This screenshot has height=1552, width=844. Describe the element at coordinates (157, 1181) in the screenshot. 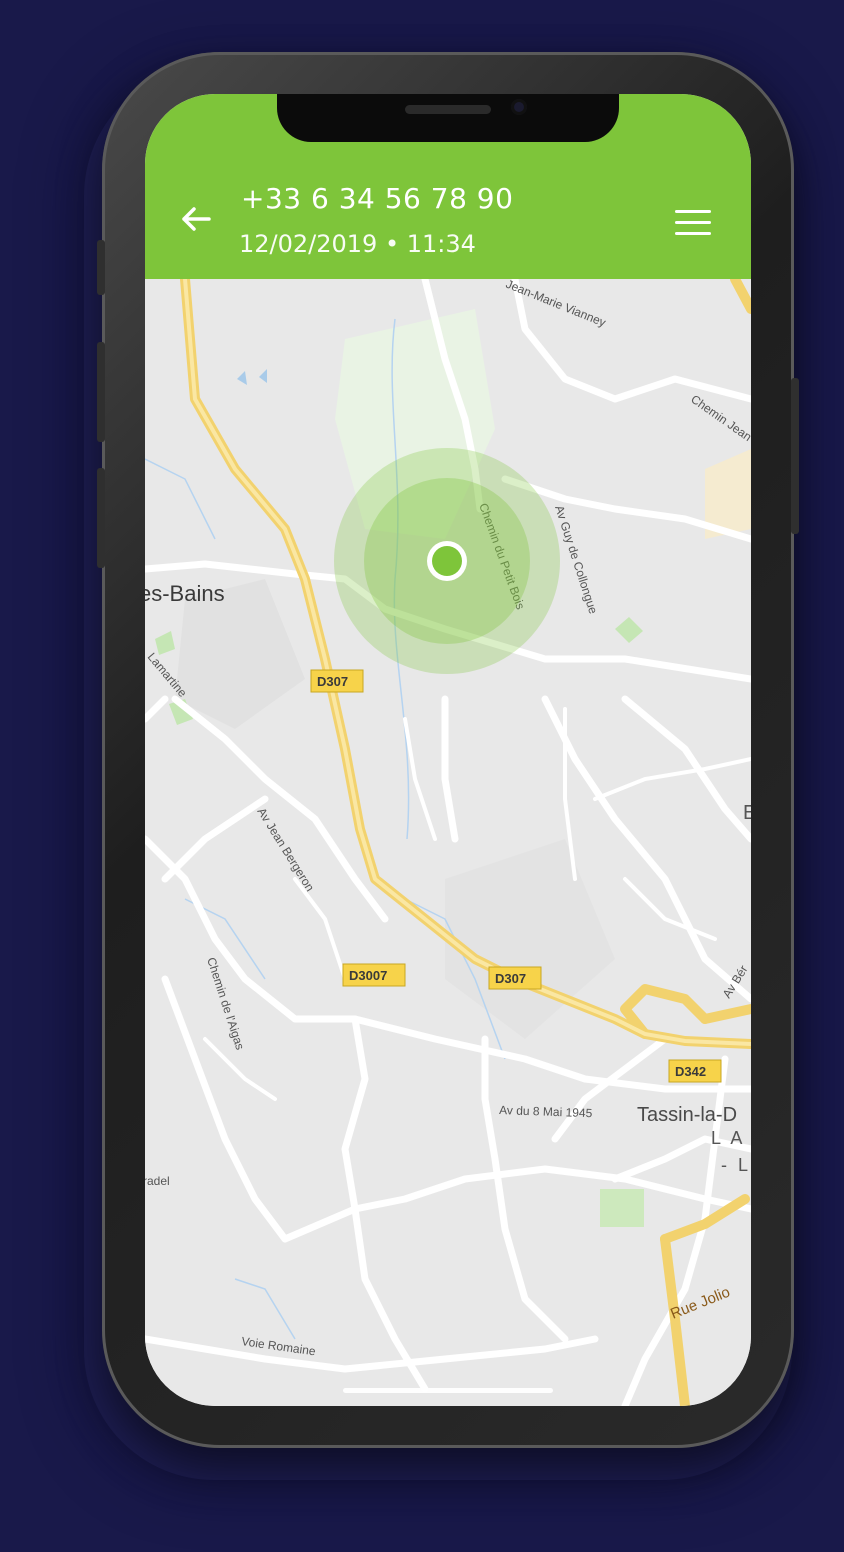

I see `road-label-pradel: Pradel` at that location.